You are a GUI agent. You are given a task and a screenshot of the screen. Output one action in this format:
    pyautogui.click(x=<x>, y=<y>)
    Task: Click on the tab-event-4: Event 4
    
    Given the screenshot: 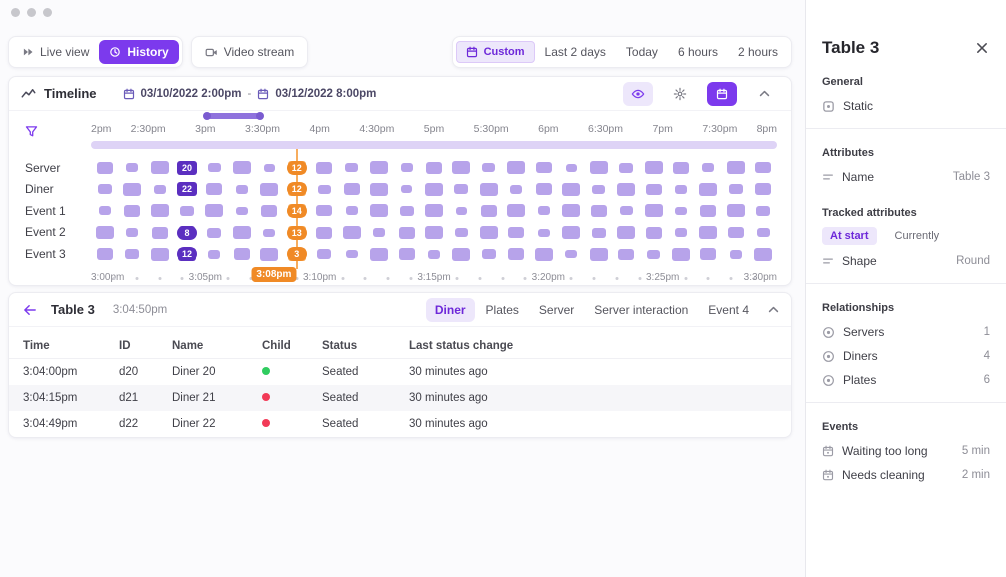 What is the action you would take?
    pyautogui.click(x=728, y=310)
    